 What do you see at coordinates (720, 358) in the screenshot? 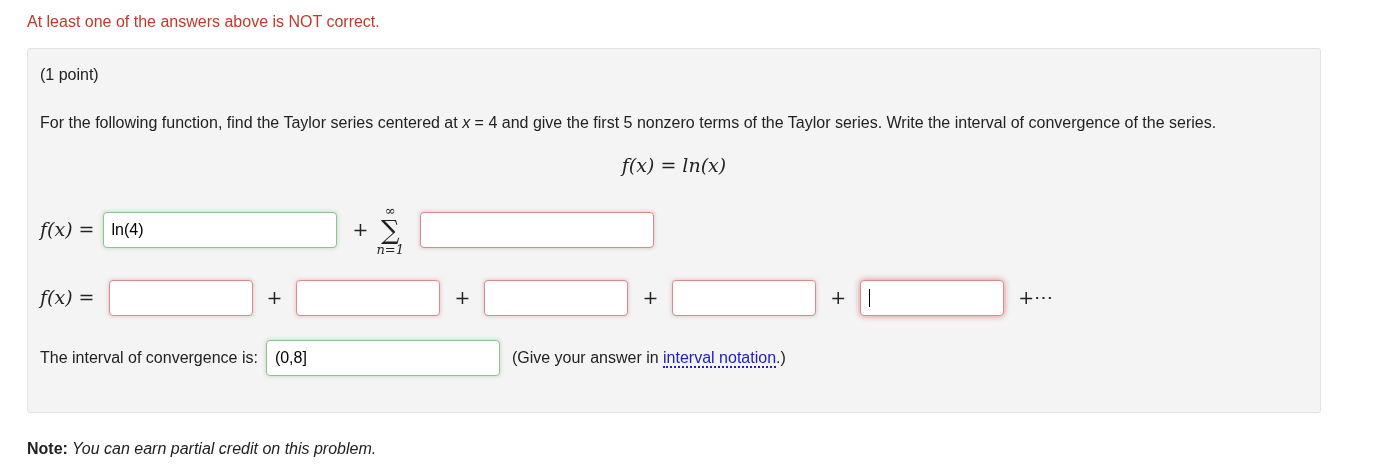
I see `interval-notation-link: interval notation` at bounding box center [720, 358].